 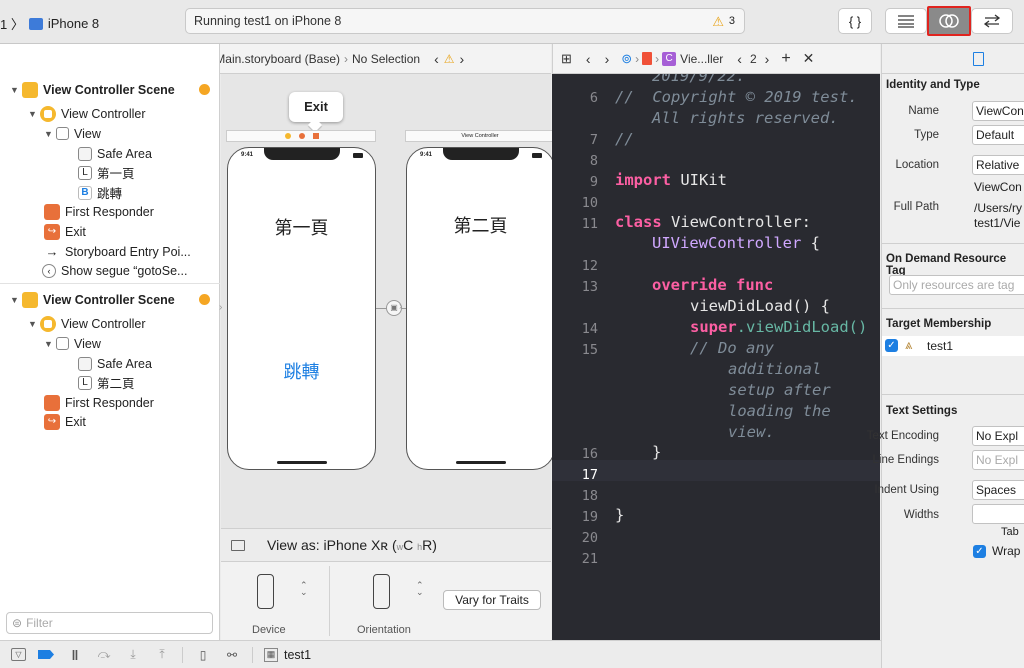 I want to click on add-editor-icon: +, so click(x=785, y=59).